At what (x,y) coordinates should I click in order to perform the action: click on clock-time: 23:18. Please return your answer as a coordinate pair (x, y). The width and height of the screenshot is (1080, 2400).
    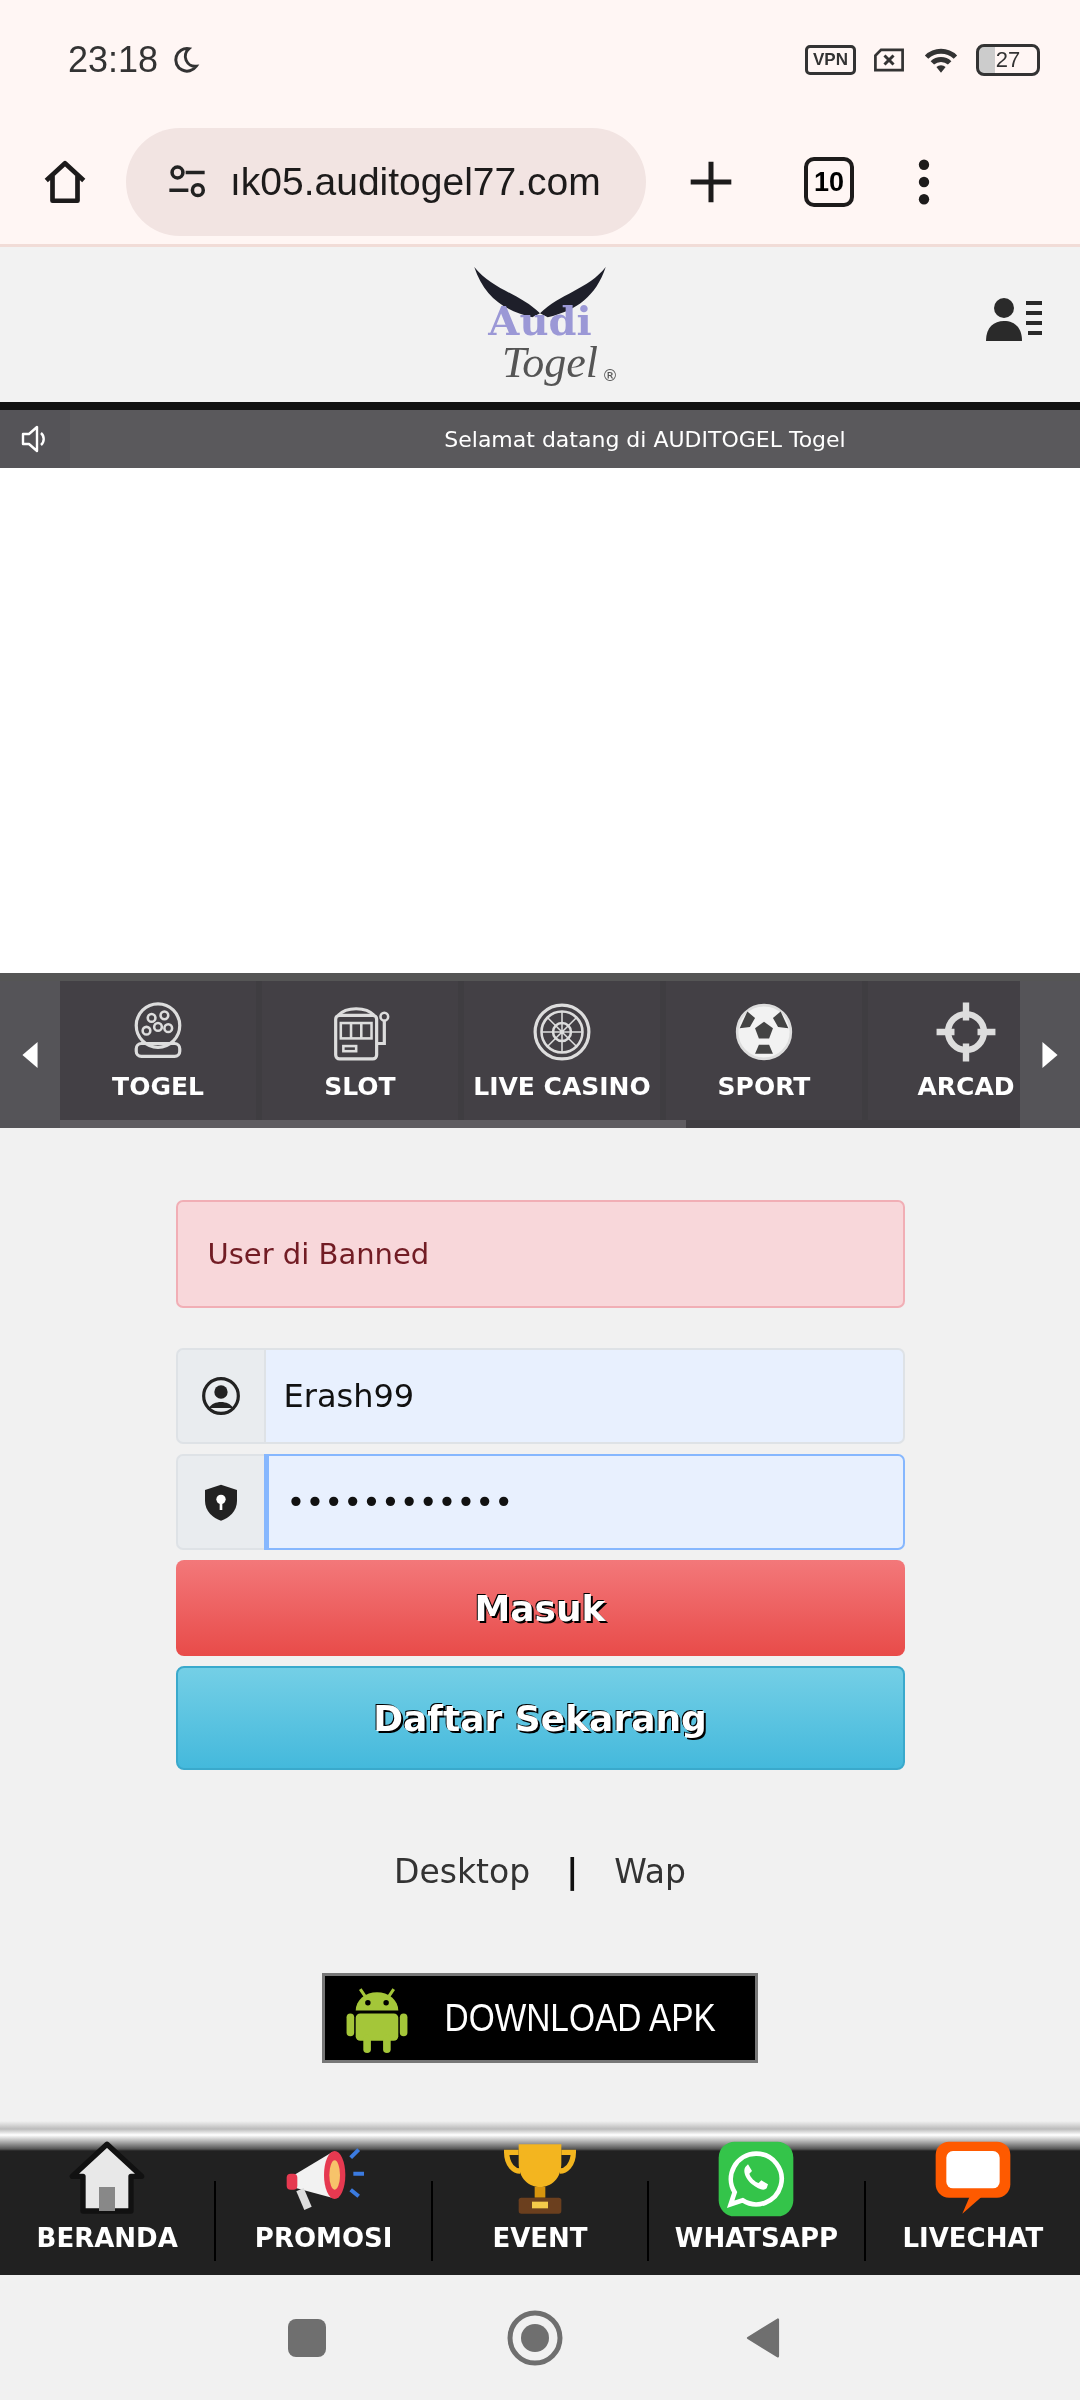
    Looking at the image, I should click on (113, 60).